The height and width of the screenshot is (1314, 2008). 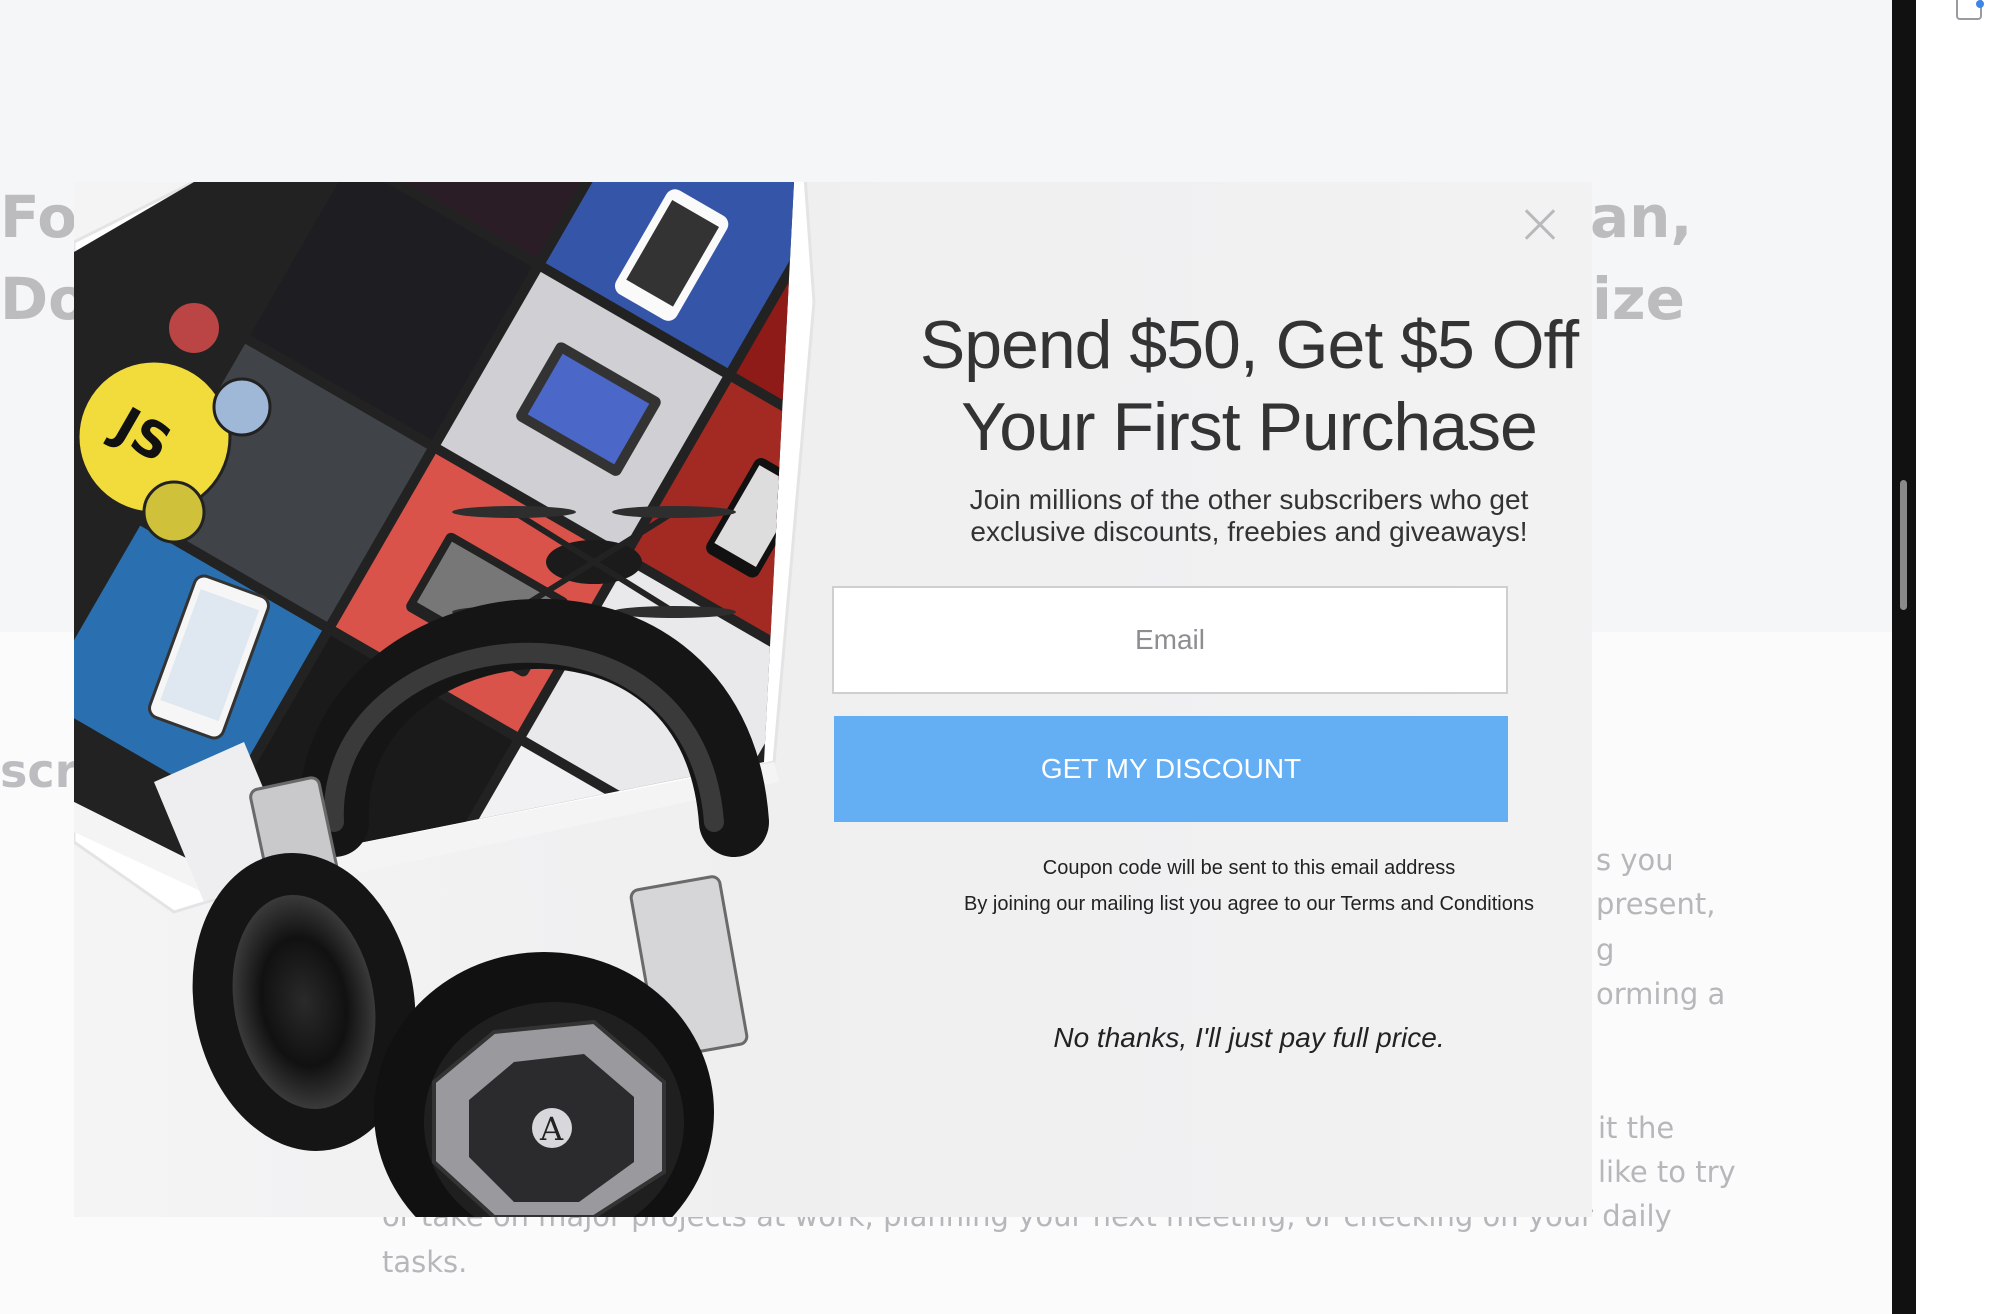 What do you see at coordinates (1538, 224) in the screenshot?
I see `close-icon` at bounding box center [1538, 224].